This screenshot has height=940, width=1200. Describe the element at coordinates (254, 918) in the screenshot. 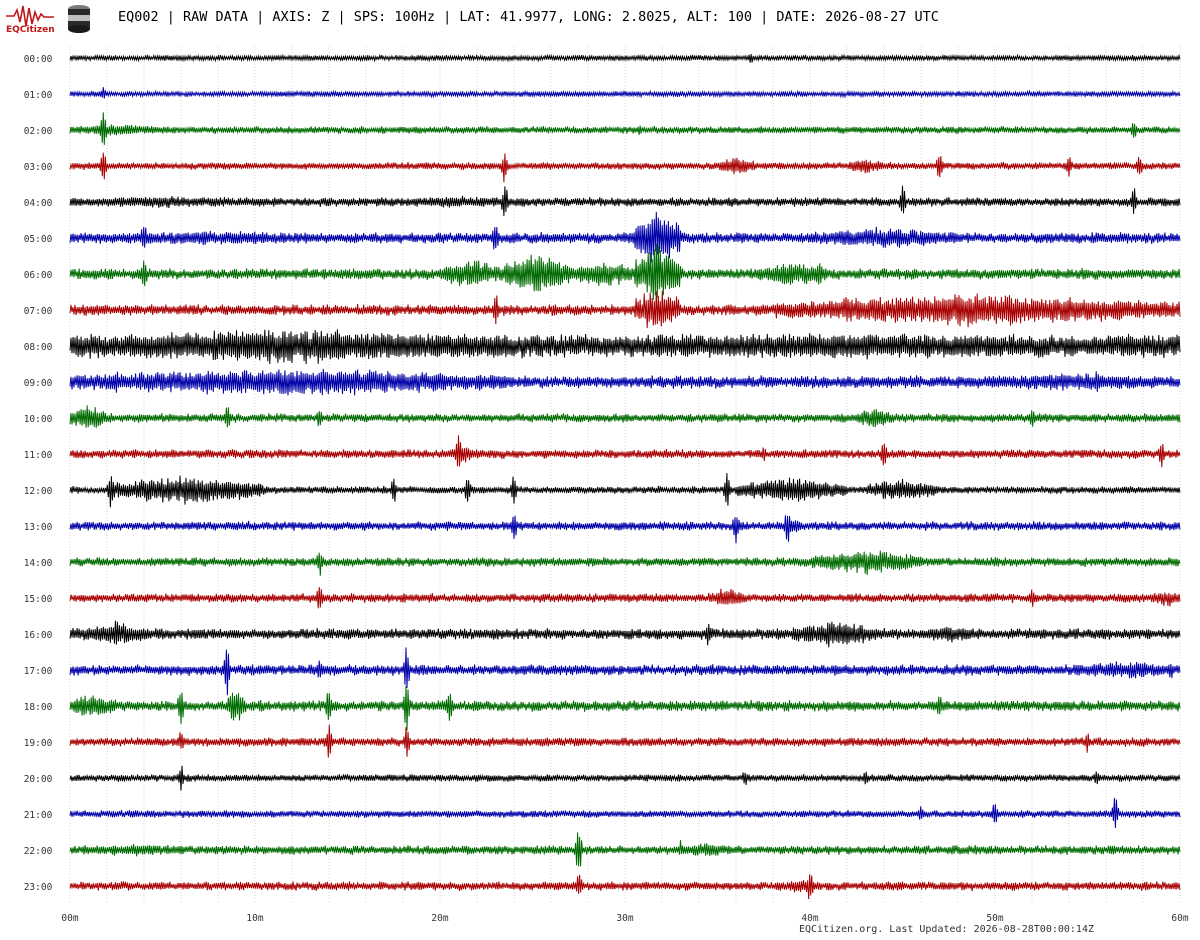

I see `x-tick-label: 10m` at that location.